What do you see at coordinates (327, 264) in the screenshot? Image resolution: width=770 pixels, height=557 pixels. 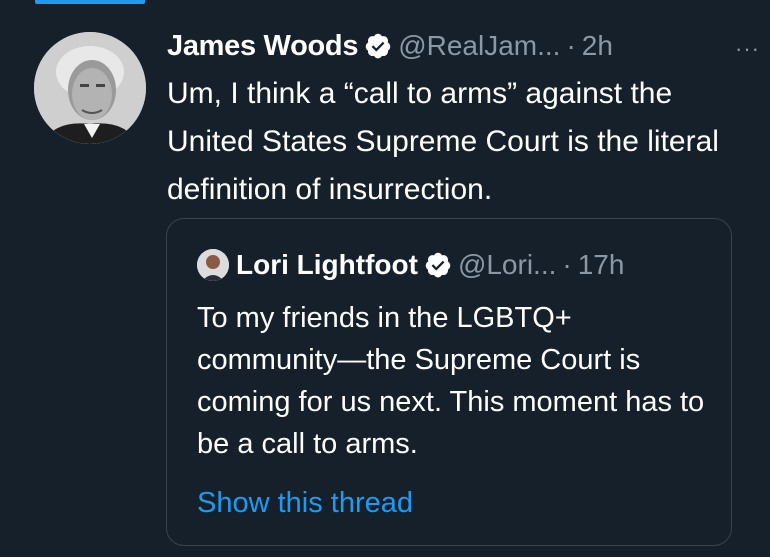 I see `quoted-author-name: Lori Lightfoot` at bounding box center [327, 264].